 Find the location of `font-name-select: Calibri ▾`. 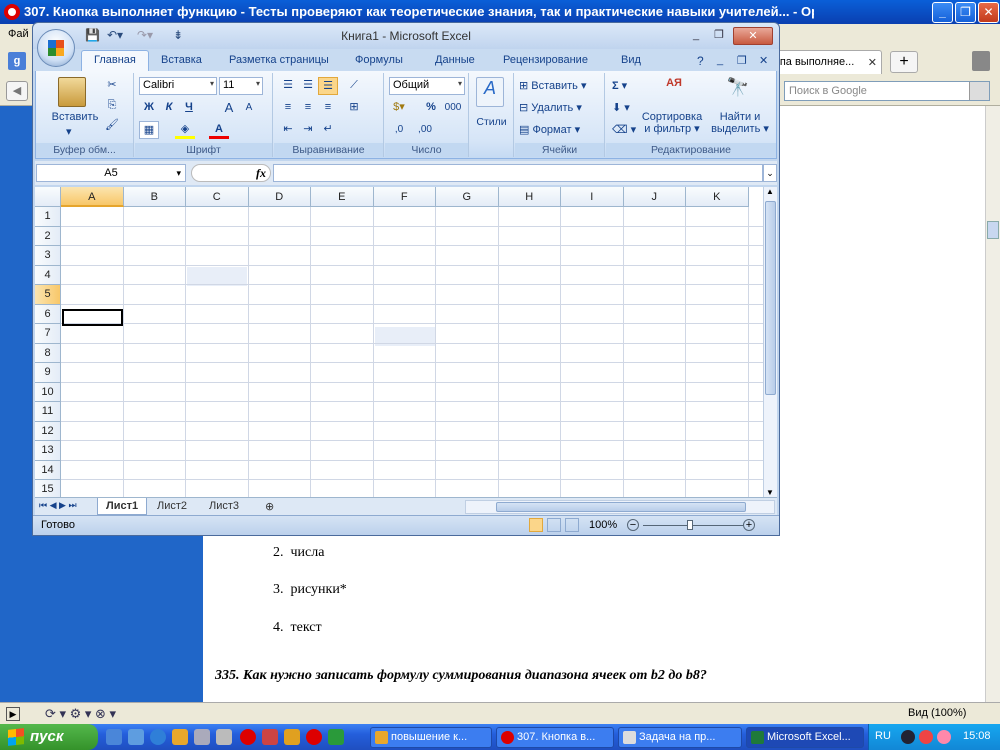

font-name-select: Calibri ▾ is located at coordinates (178, 86).